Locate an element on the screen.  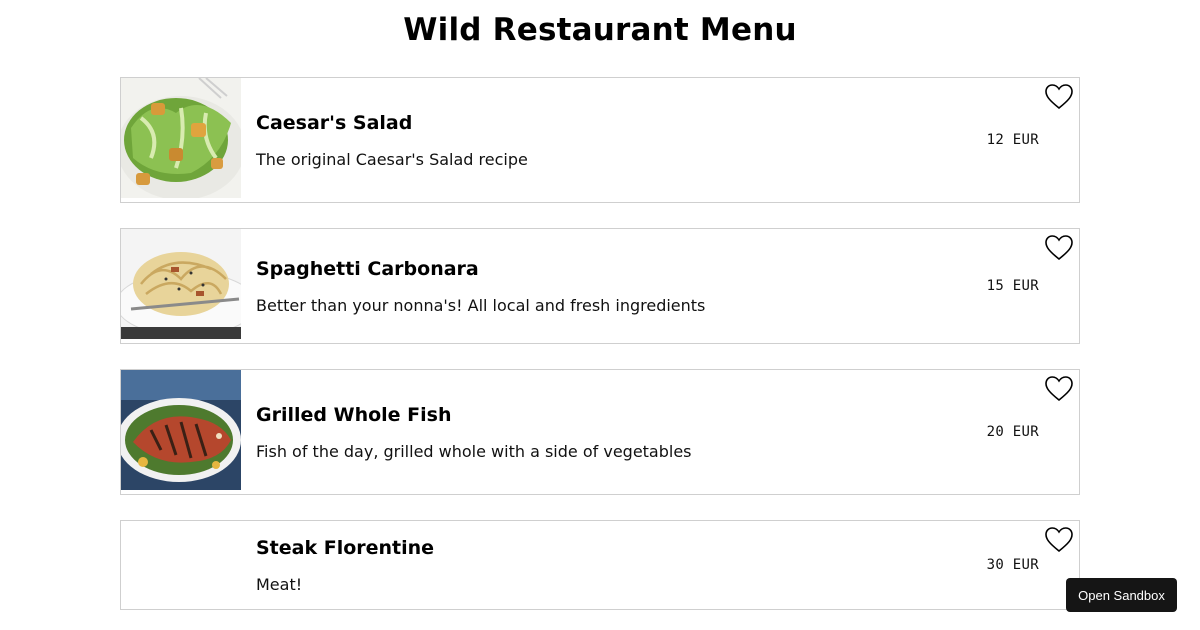
grilled-fish-image is located at coordinates (181, 430).